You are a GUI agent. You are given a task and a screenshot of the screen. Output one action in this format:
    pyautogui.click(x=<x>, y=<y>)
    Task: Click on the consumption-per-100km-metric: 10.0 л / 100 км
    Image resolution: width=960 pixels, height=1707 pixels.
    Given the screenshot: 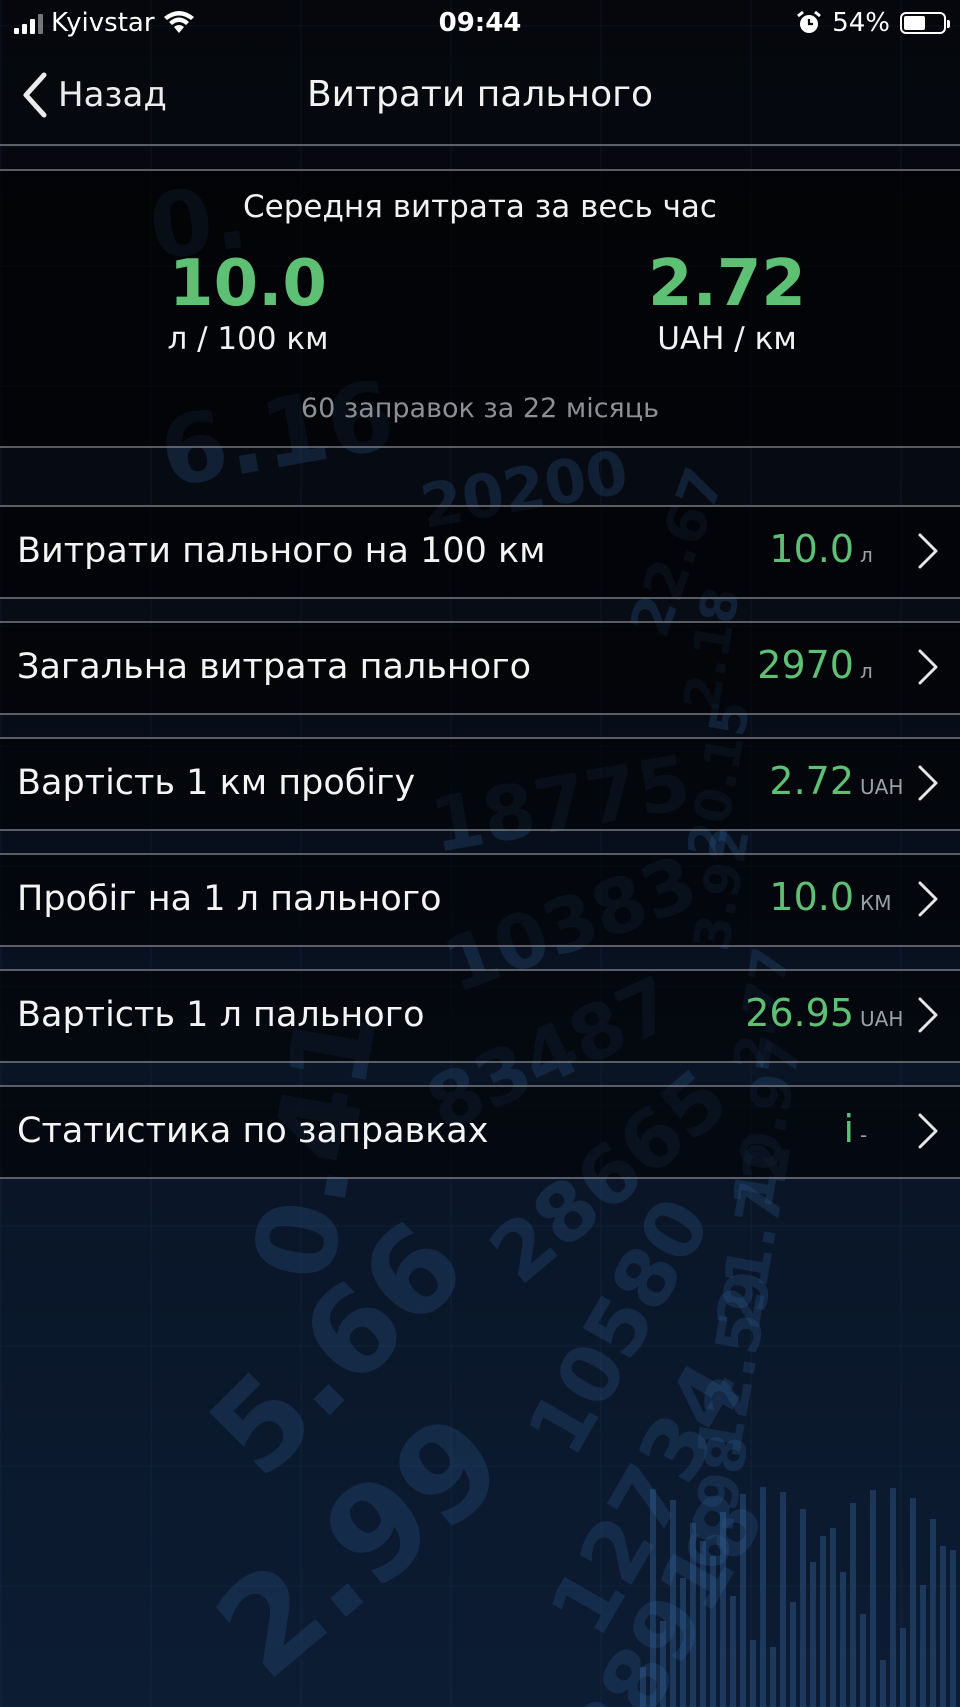 What is the action you would take?
    pyautogui.click(x=248, y=304)
    